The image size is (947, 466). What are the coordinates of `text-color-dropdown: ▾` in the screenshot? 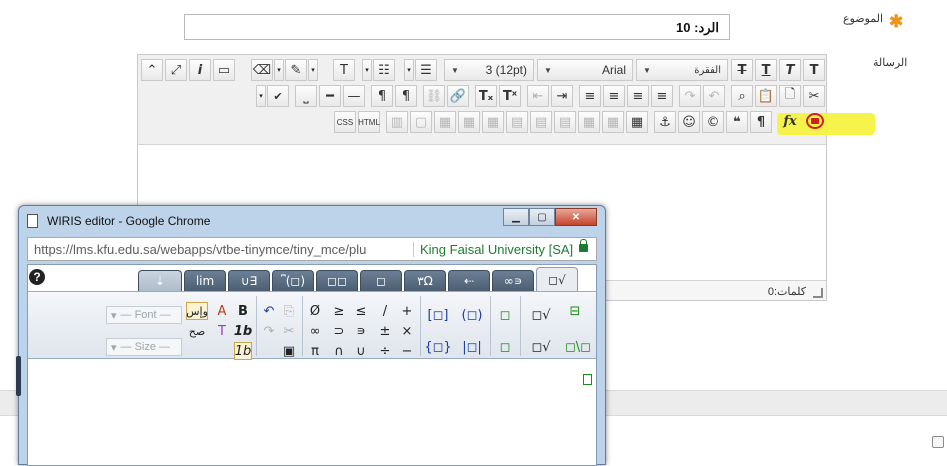 It's located at (367, 70).